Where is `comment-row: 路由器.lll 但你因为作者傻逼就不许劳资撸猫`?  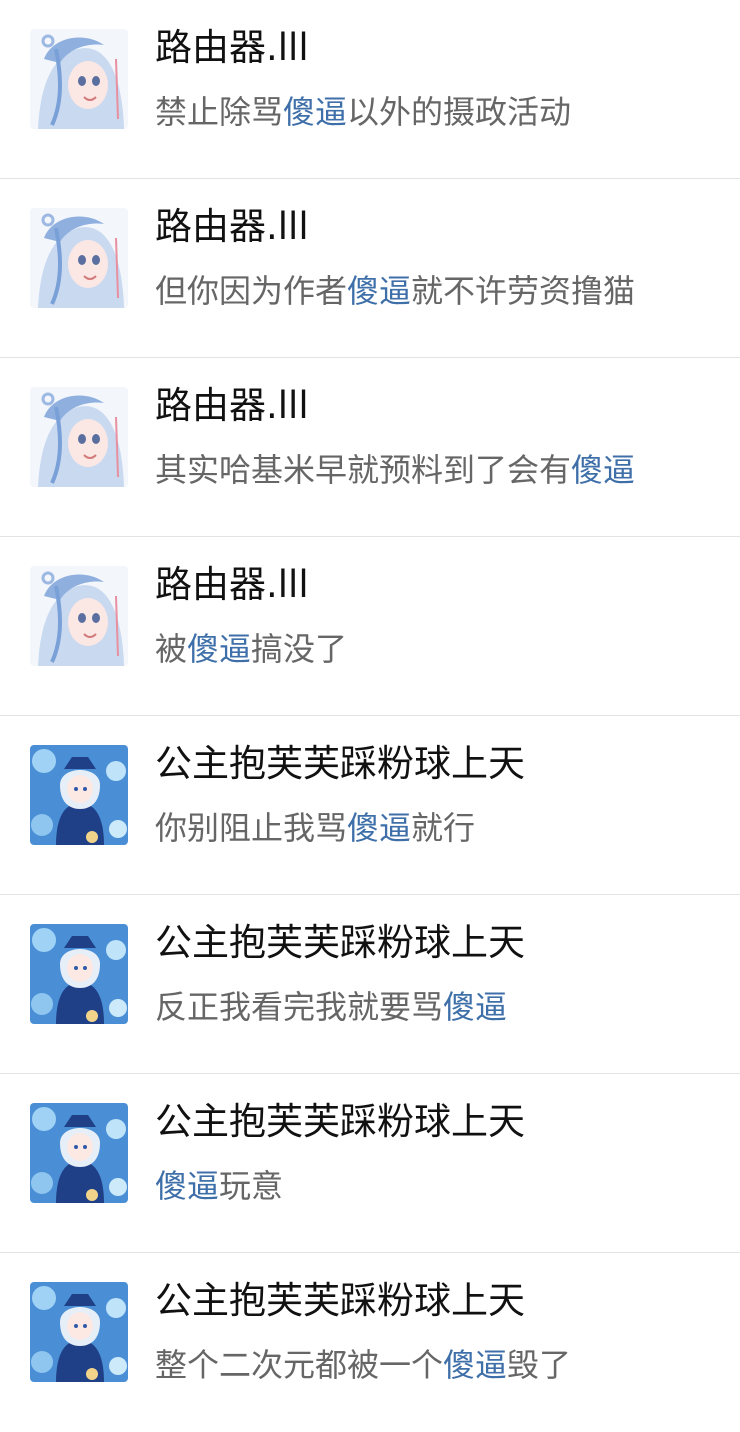
comment-row: 路由器.lll 但你因为作者傻逼就不许劳资撸猫 is located at coordinates (370, 268).